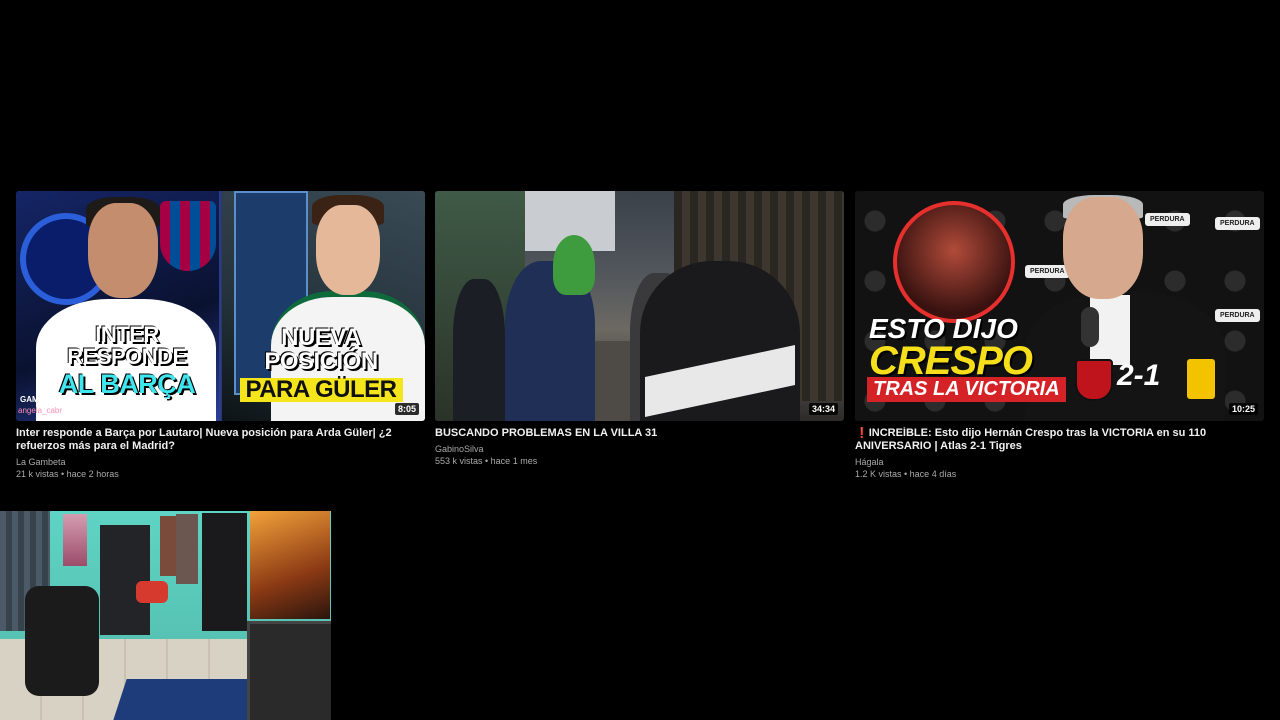 The width and height of the screenshot is (1280, 720). I want to click on green-hood, so click(574, 265).